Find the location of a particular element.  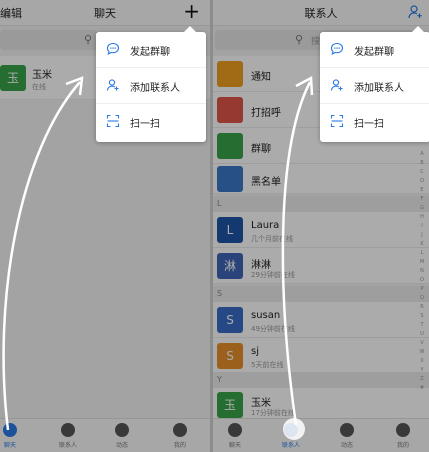

alphabet-letter: E is located at coordinates (422, 190).